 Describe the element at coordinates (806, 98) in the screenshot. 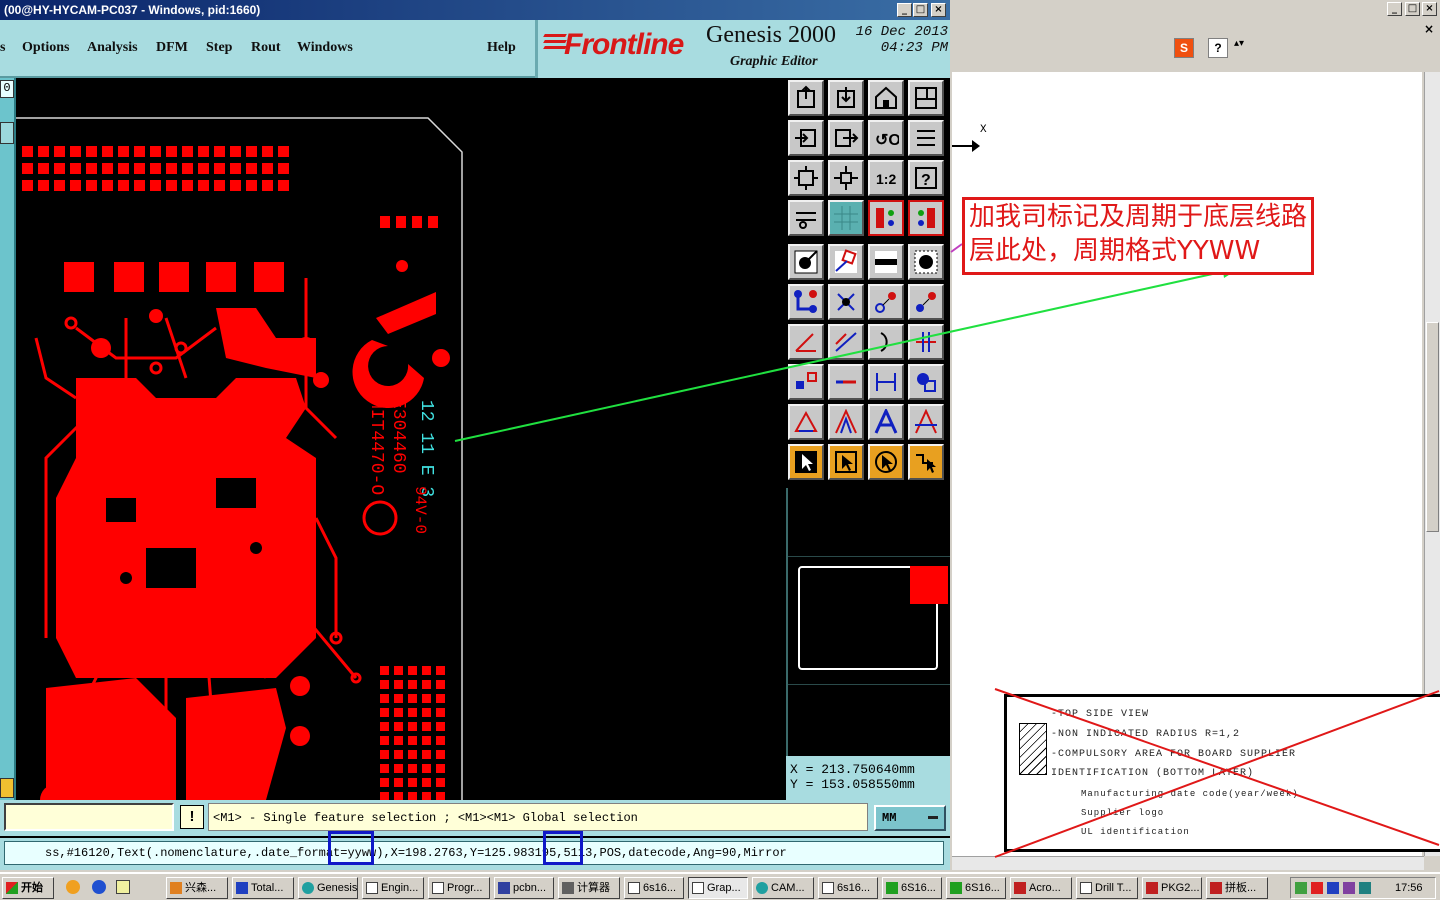

I see `tool-open-icon` at that location.